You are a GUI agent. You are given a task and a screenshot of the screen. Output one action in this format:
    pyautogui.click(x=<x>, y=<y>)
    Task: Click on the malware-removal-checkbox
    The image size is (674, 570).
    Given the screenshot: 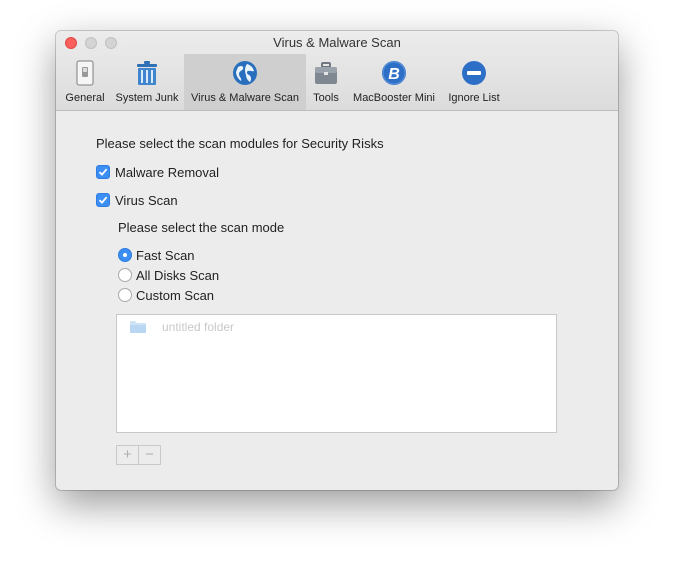 What is the action you would take?
    pyautogui.click(x=103, y=172)
    